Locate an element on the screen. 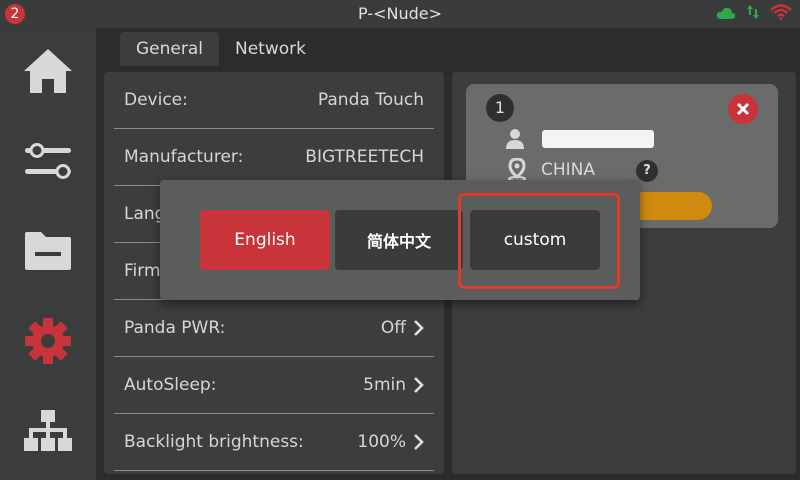 This screenshot has width=800, height=480. sidebar-item-home is located at coordinates (48, 73).